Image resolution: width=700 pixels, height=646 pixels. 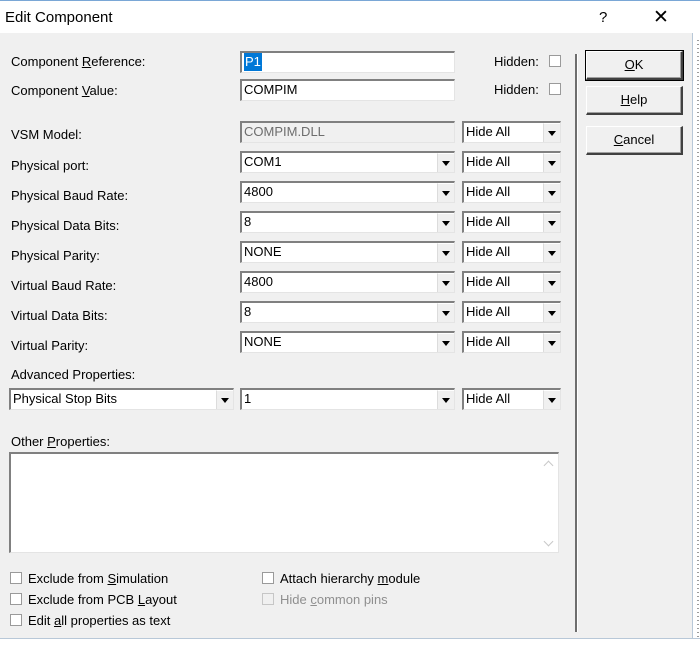 I want to click on advanced-value-select: 1, so click(x=347, y=399).